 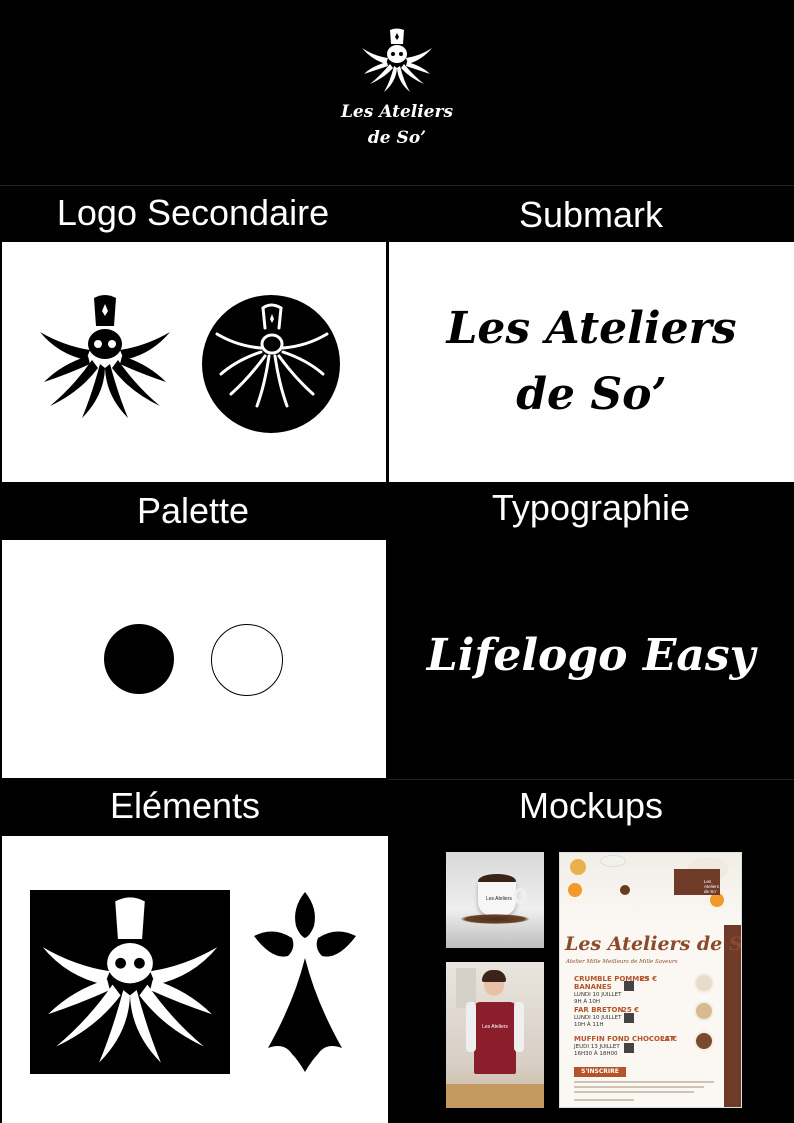 What do you see at coordinates (271, 364) in the screenshot?
I see `octopus-chef-circle-icon` at bounding box center [271, 364].